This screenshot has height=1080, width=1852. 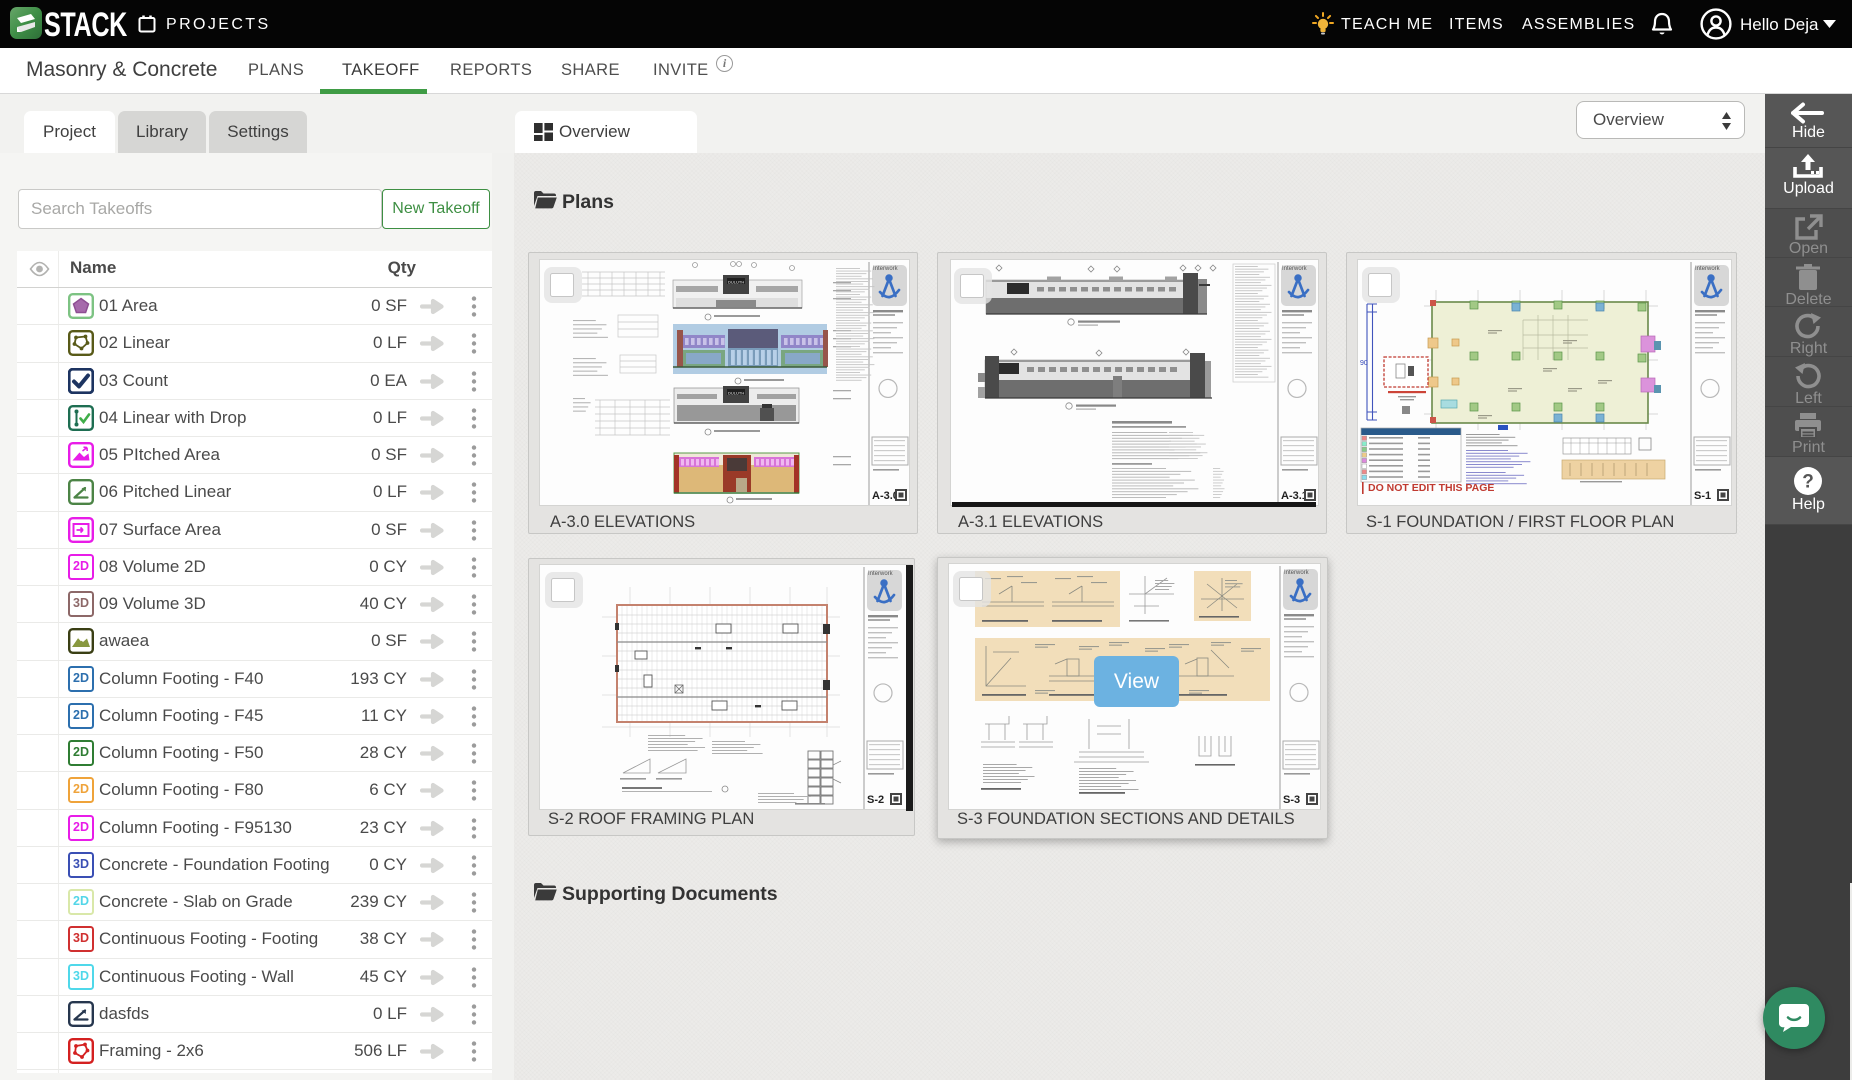 I want to click on svg-text: A-3.0, so click(x=885, y=496).